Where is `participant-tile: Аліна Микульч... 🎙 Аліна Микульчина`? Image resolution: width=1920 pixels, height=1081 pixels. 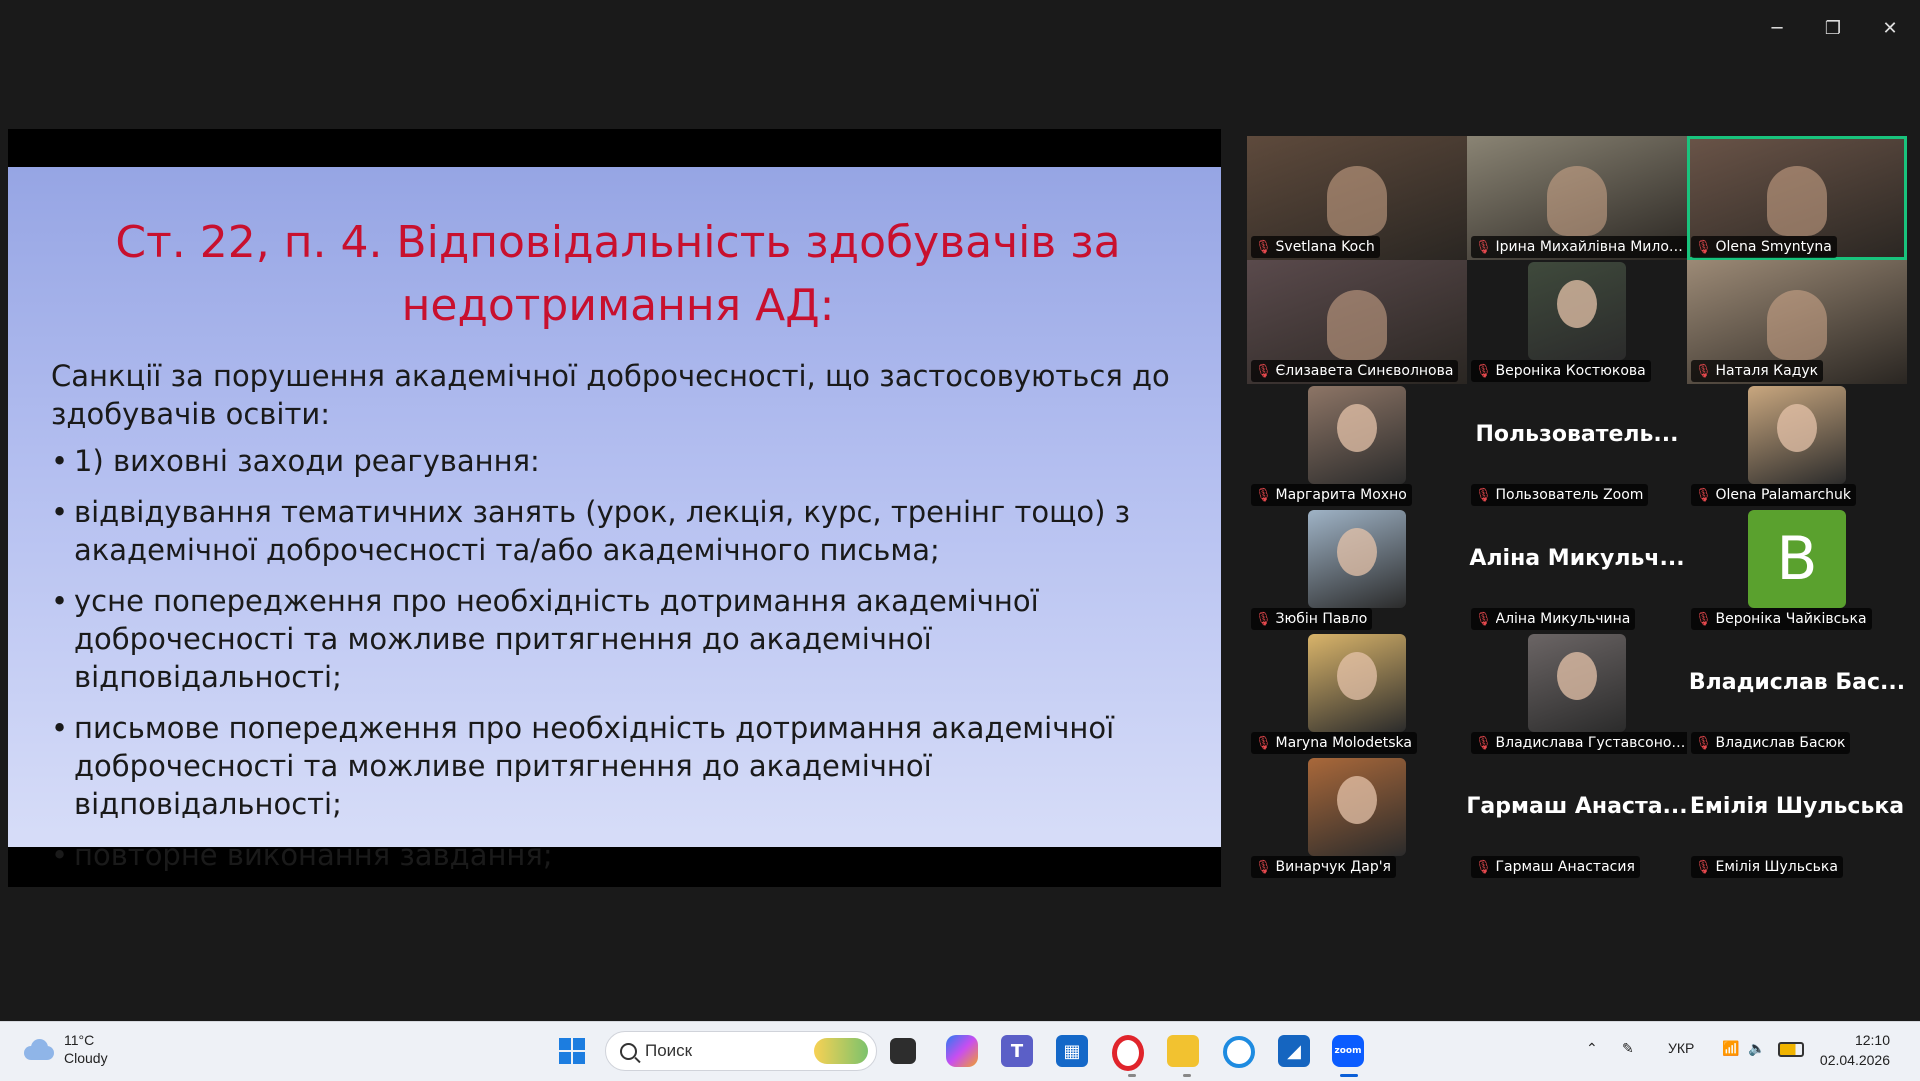
participant-tile: Аліна Микульч... 🎙 Аліна Микульчина is located at coordinates (1577, 570).